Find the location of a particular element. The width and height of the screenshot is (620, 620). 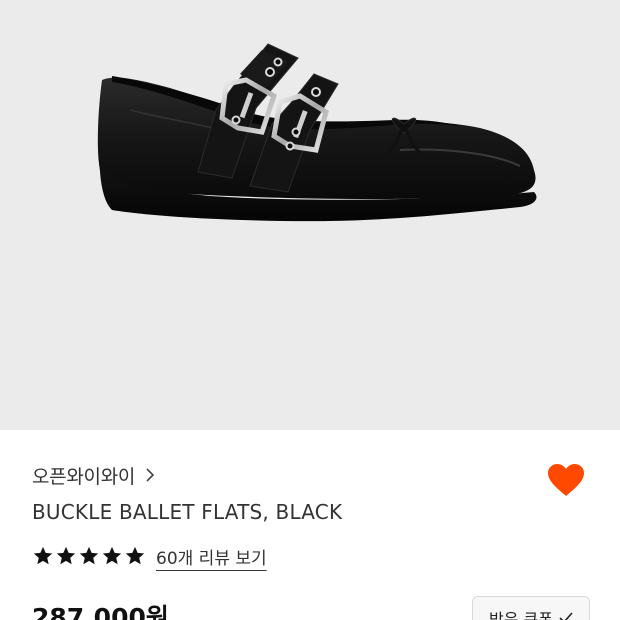

brand-link: 오픈와이와이 is located at coordinates (94, 475).